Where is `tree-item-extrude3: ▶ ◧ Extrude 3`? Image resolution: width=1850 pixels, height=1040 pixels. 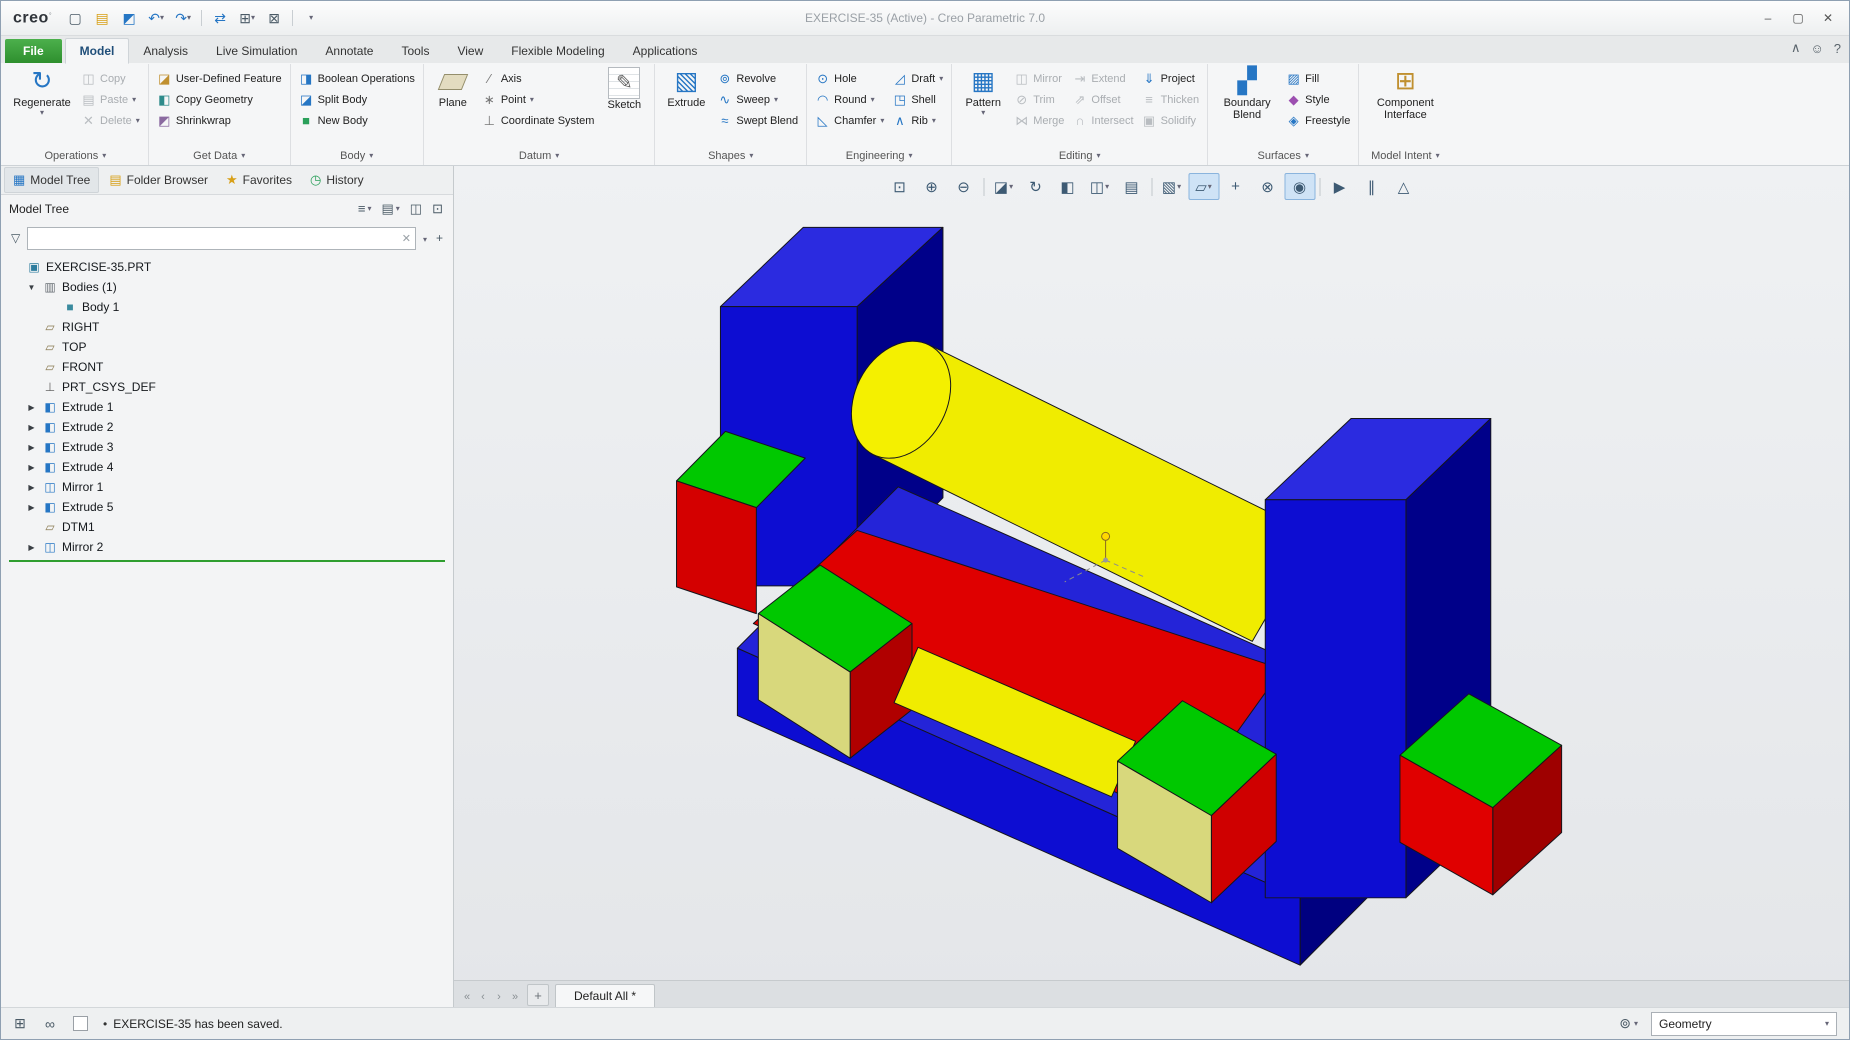 tree-item-extrude3: ▶ ◧ Extrude 3 is located at coordinates (227, 447).